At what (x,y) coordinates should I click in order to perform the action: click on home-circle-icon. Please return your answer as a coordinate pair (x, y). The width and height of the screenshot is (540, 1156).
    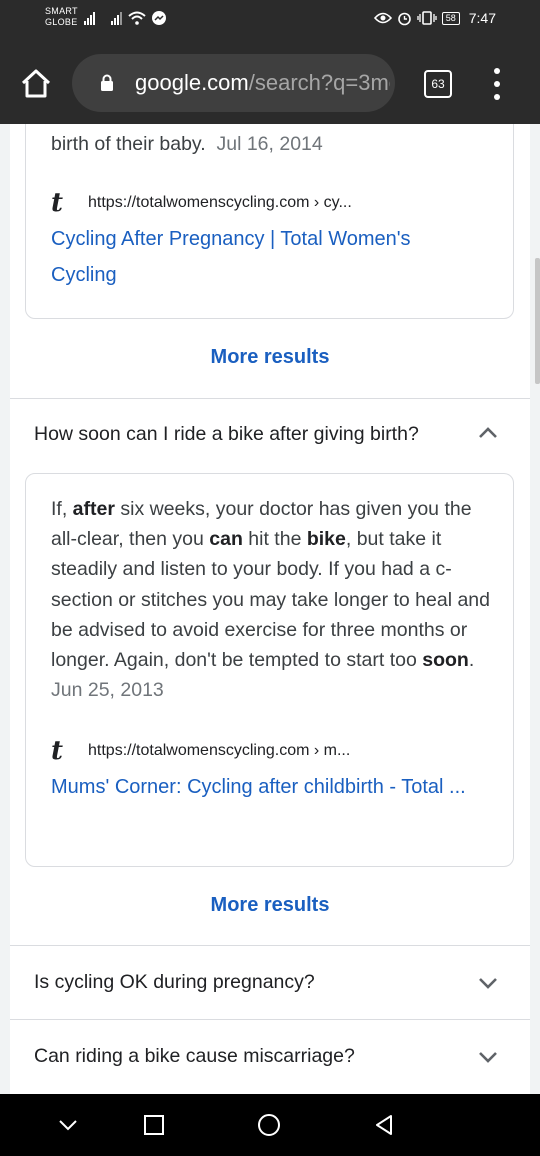
    Looking at the image, I should click on (269, 1125).